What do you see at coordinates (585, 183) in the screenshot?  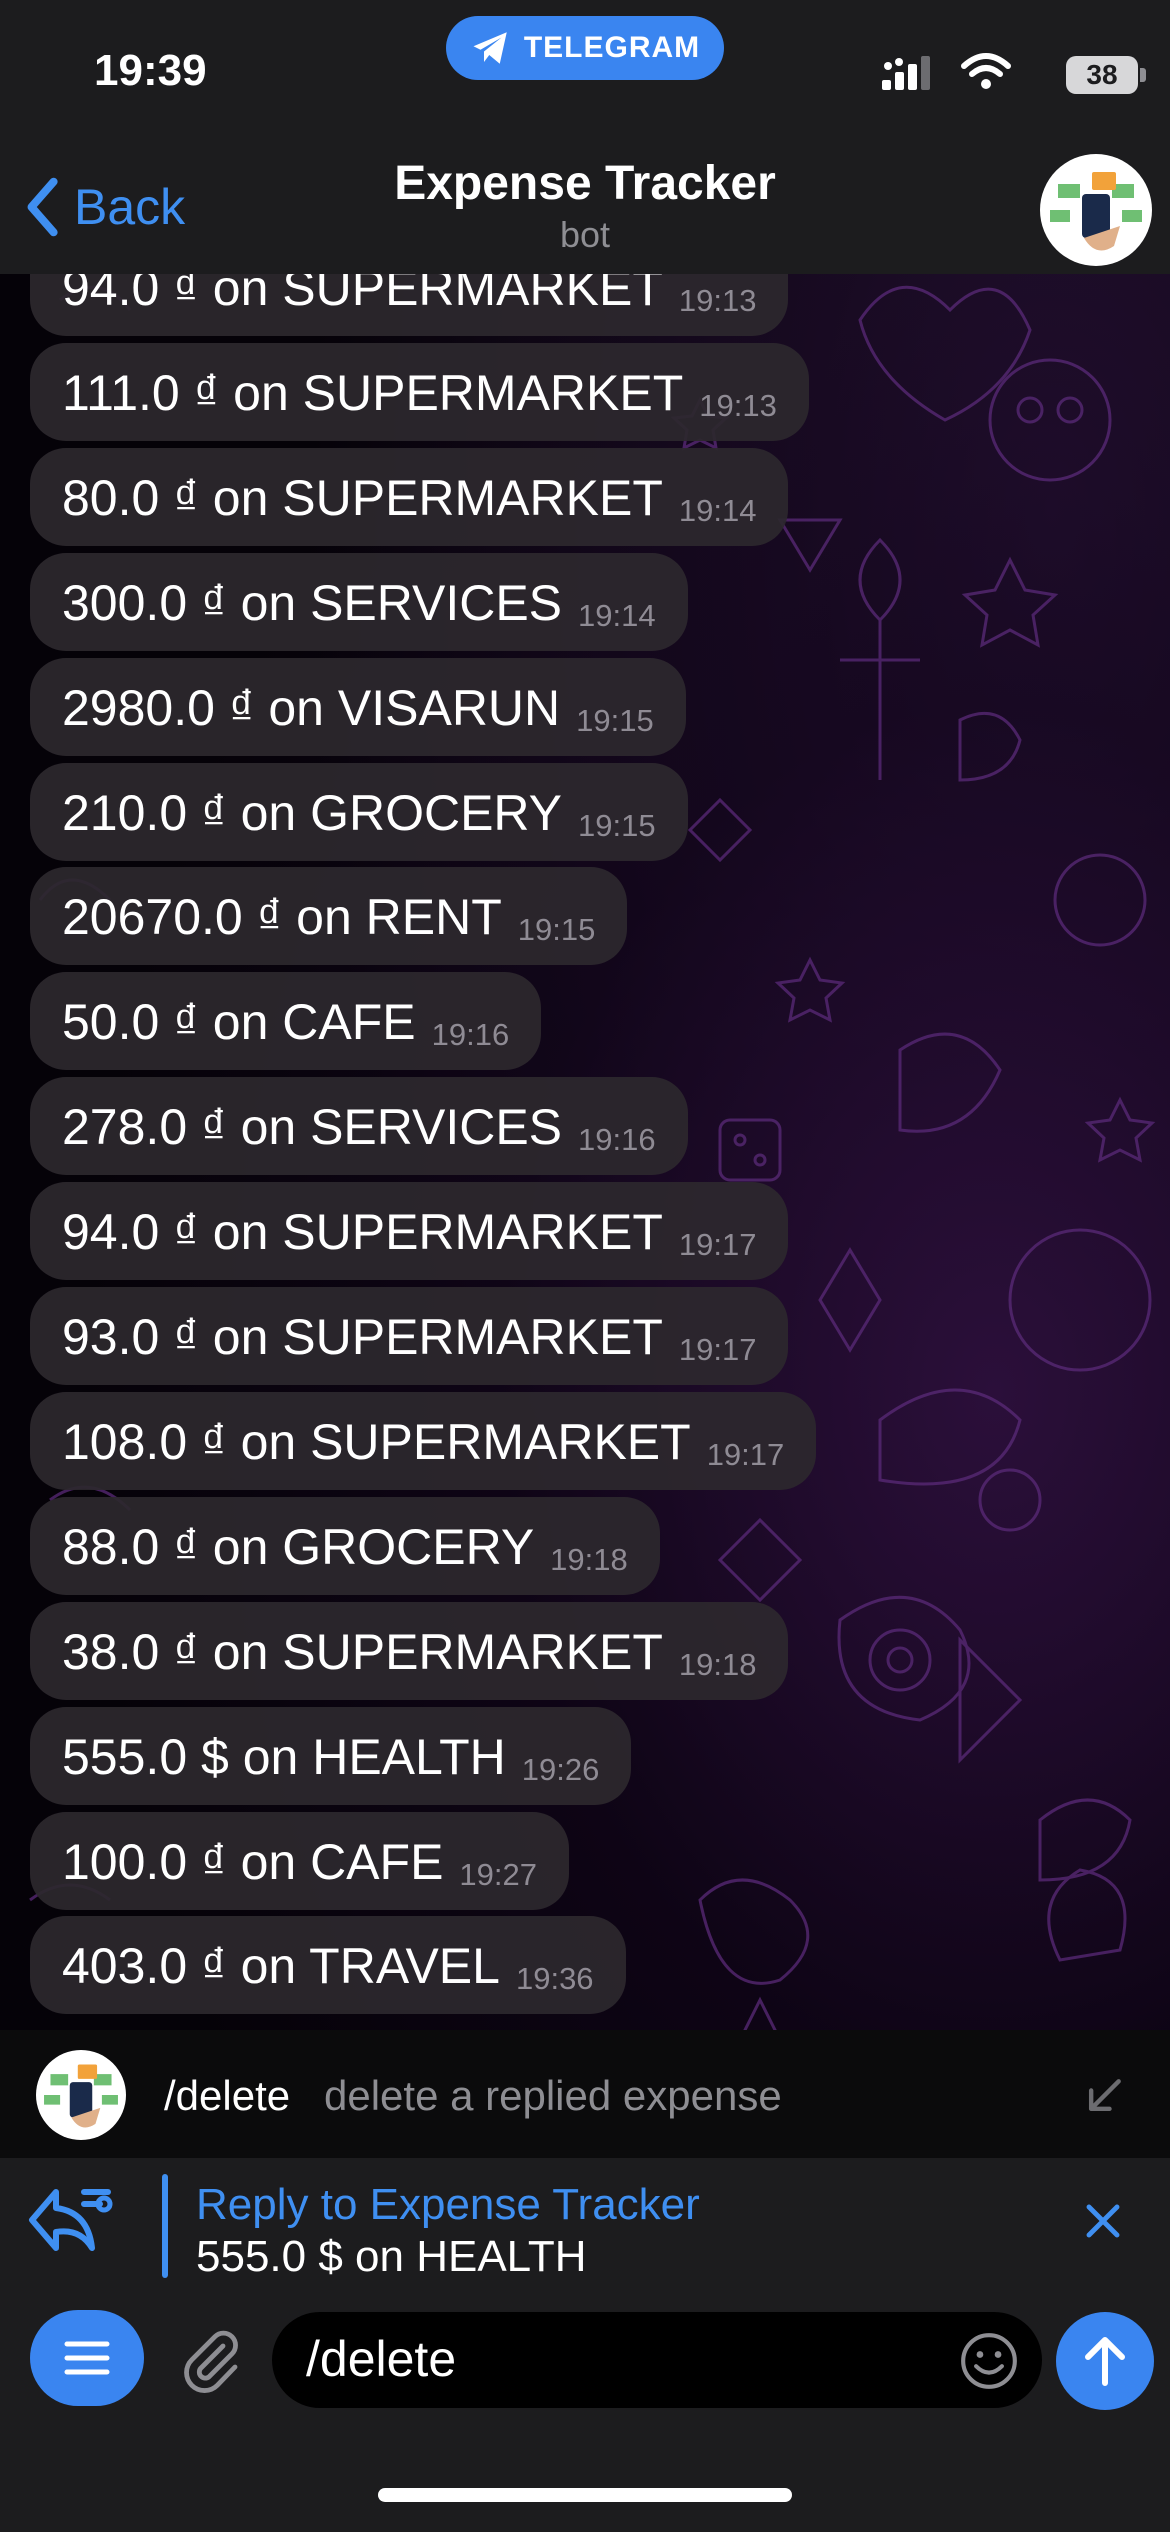 I see `chat-title: Expense Tracker` at bounding box center [585, 183].